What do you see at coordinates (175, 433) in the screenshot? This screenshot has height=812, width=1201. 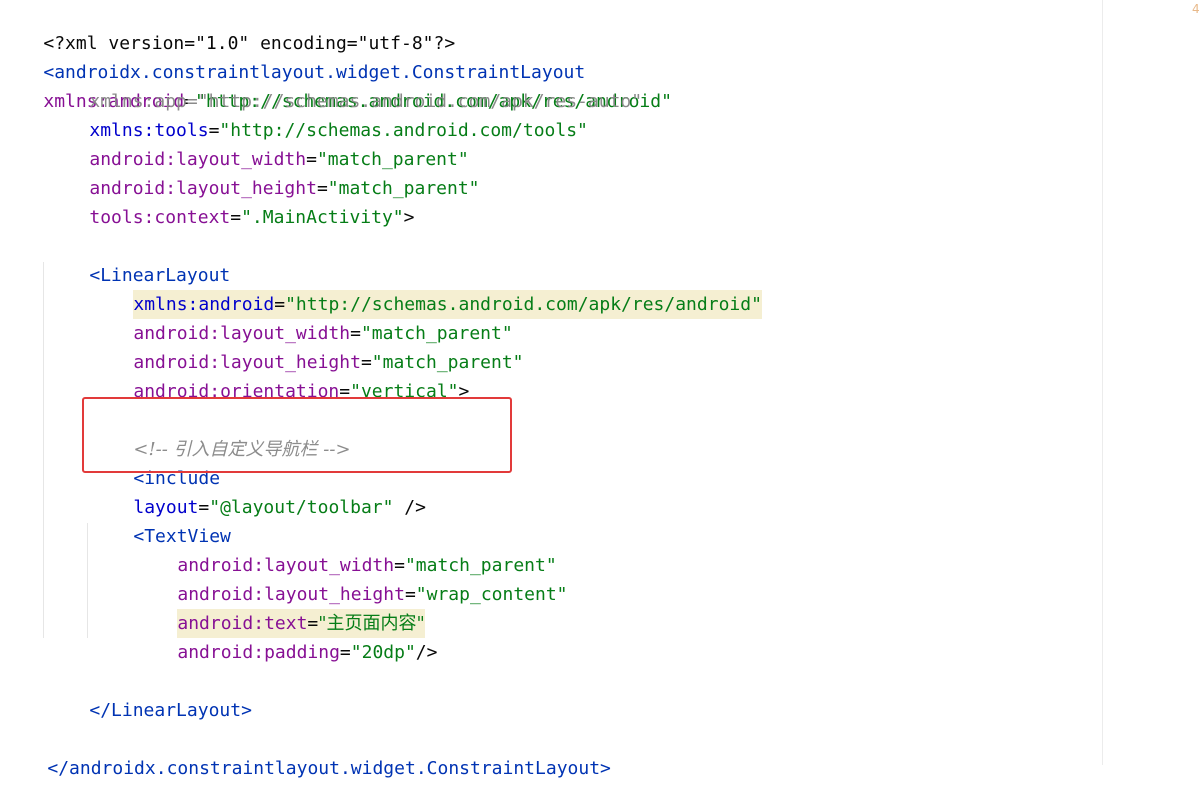 I see `code-line-comment: <!-- 引入自定义导航栏 -->` at bounding box center [175, 433].